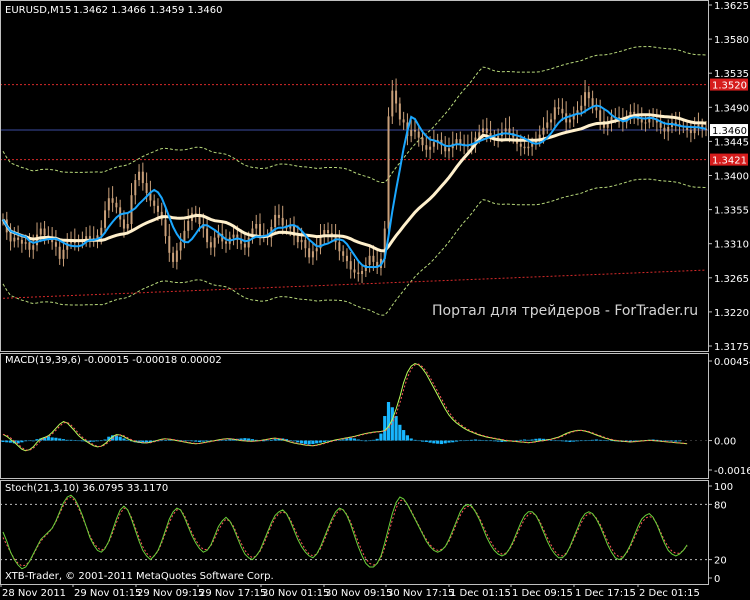 The height and width of the screenshot is (600, 750). I want to click on current-price-label: 1.3460, so click(729, 131).